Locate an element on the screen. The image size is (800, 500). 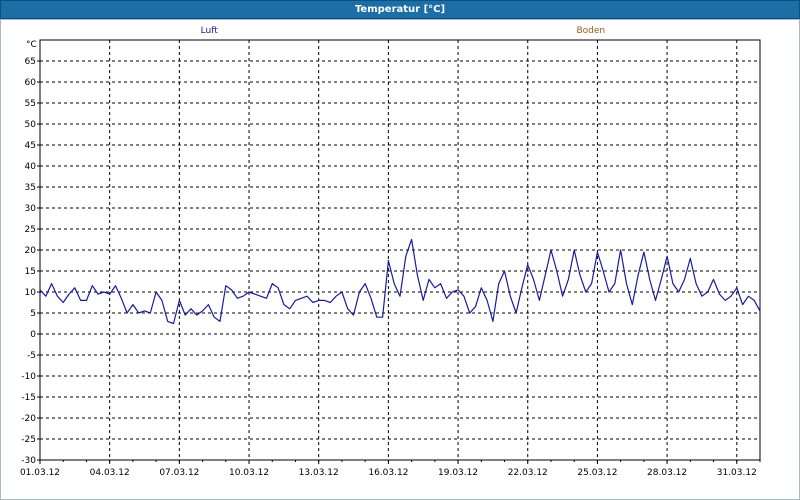
y-tick-label: 30 is located at coordinates (31, 209).